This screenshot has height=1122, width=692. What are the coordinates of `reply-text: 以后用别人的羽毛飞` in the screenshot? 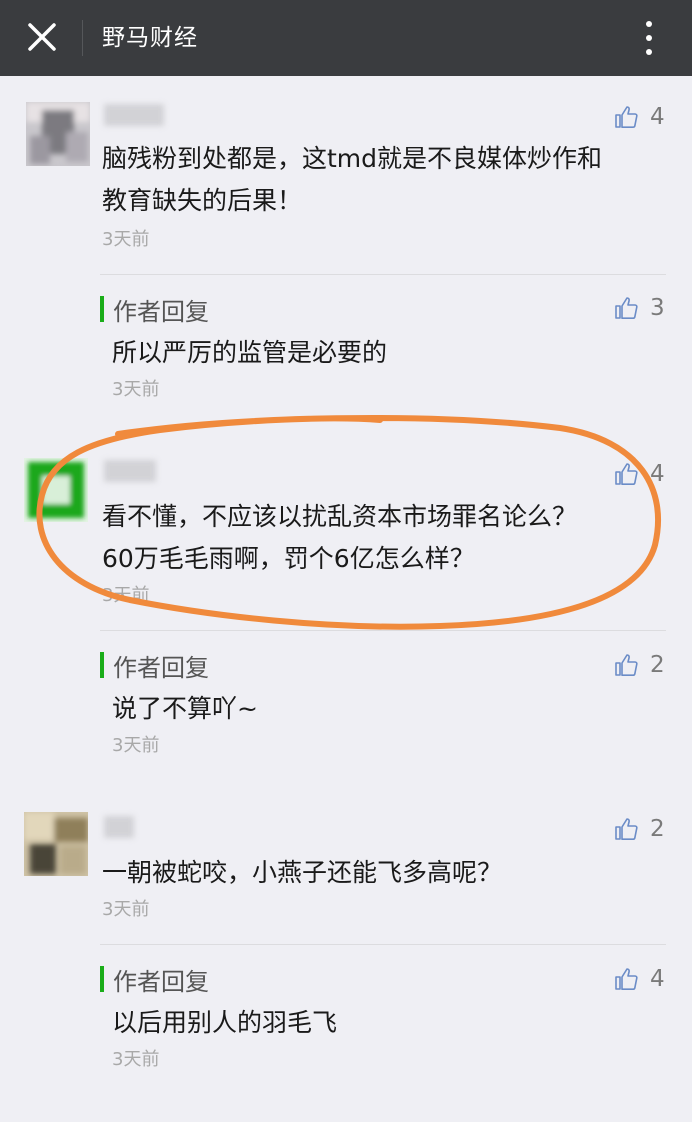 It's located at (225, 1022).